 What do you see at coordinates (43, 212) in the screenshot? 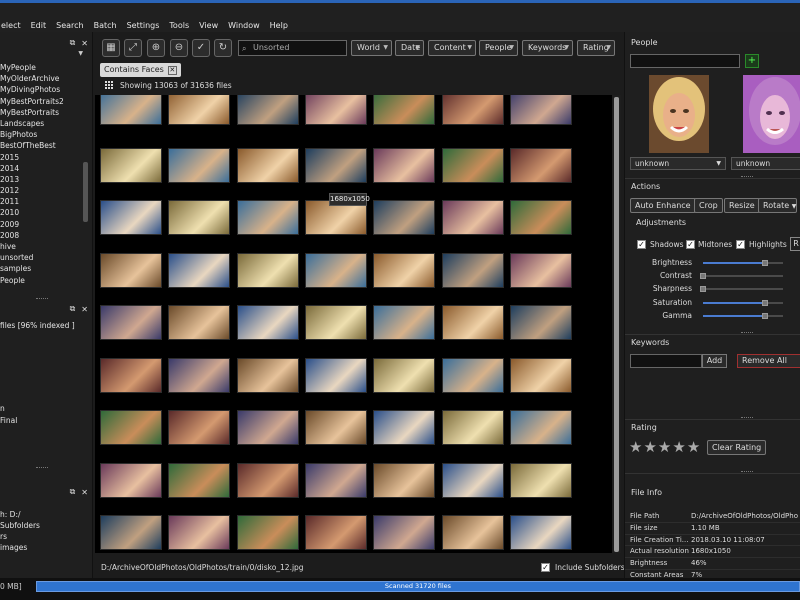
I see `folder-item: 2010` at bounding box center [43, 212].